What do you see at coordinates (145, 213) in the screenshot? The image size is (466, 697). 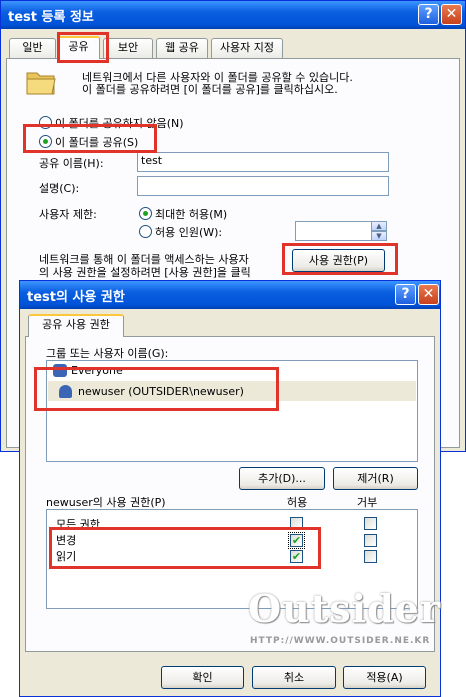 I see `max-allowed-radio` at bounding box center [145, 213].